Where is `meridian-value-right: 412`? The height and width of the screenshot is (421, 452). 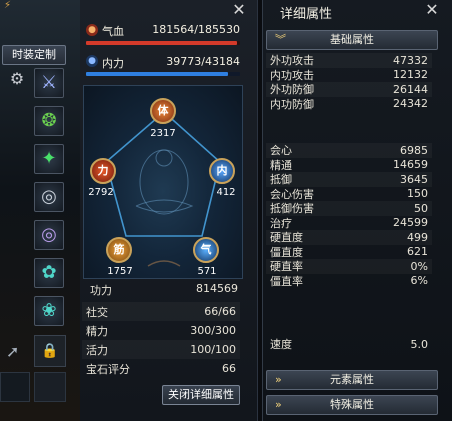 meridian-value-right: 412 is located at coordinates (226, 192).